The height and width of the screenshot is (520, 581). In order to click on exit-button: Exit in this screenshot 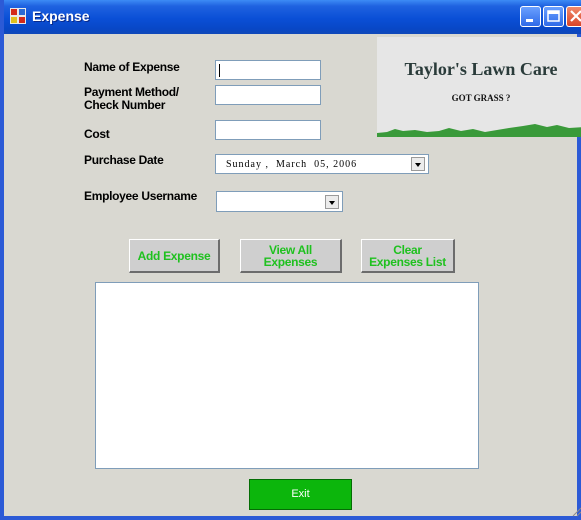, I will do `click(300, 494)`.